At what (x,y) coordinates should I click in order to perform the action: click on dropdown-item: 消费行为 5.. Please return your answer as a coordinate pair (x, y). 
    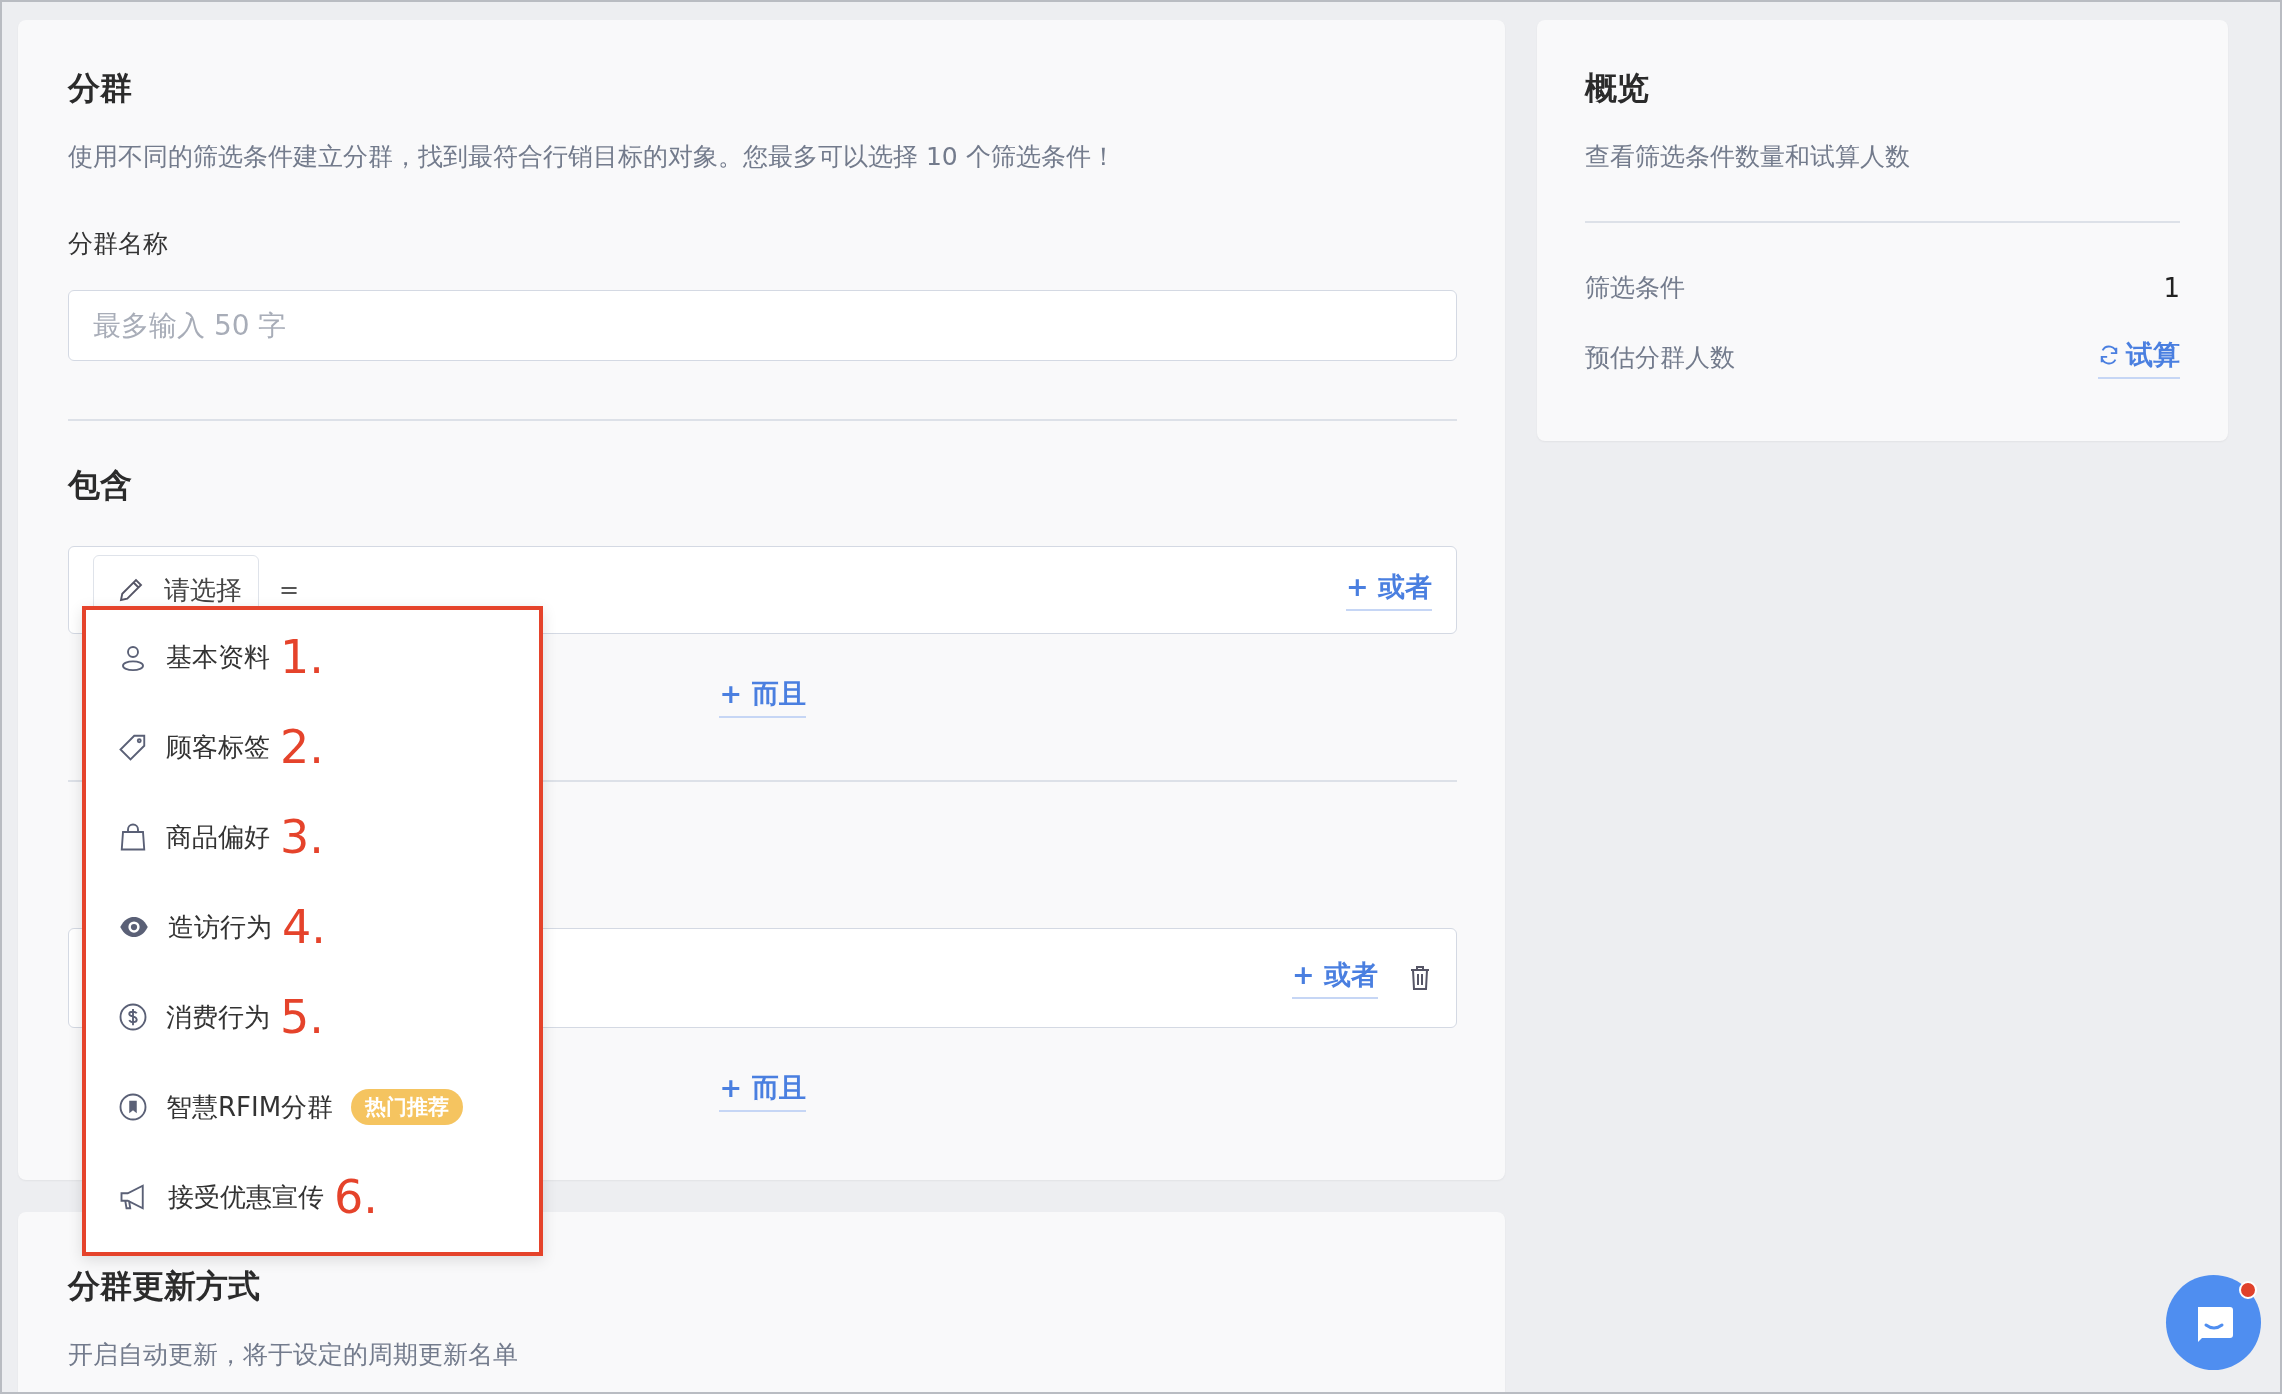
    Looking at the image, I should click on (316, 1017).